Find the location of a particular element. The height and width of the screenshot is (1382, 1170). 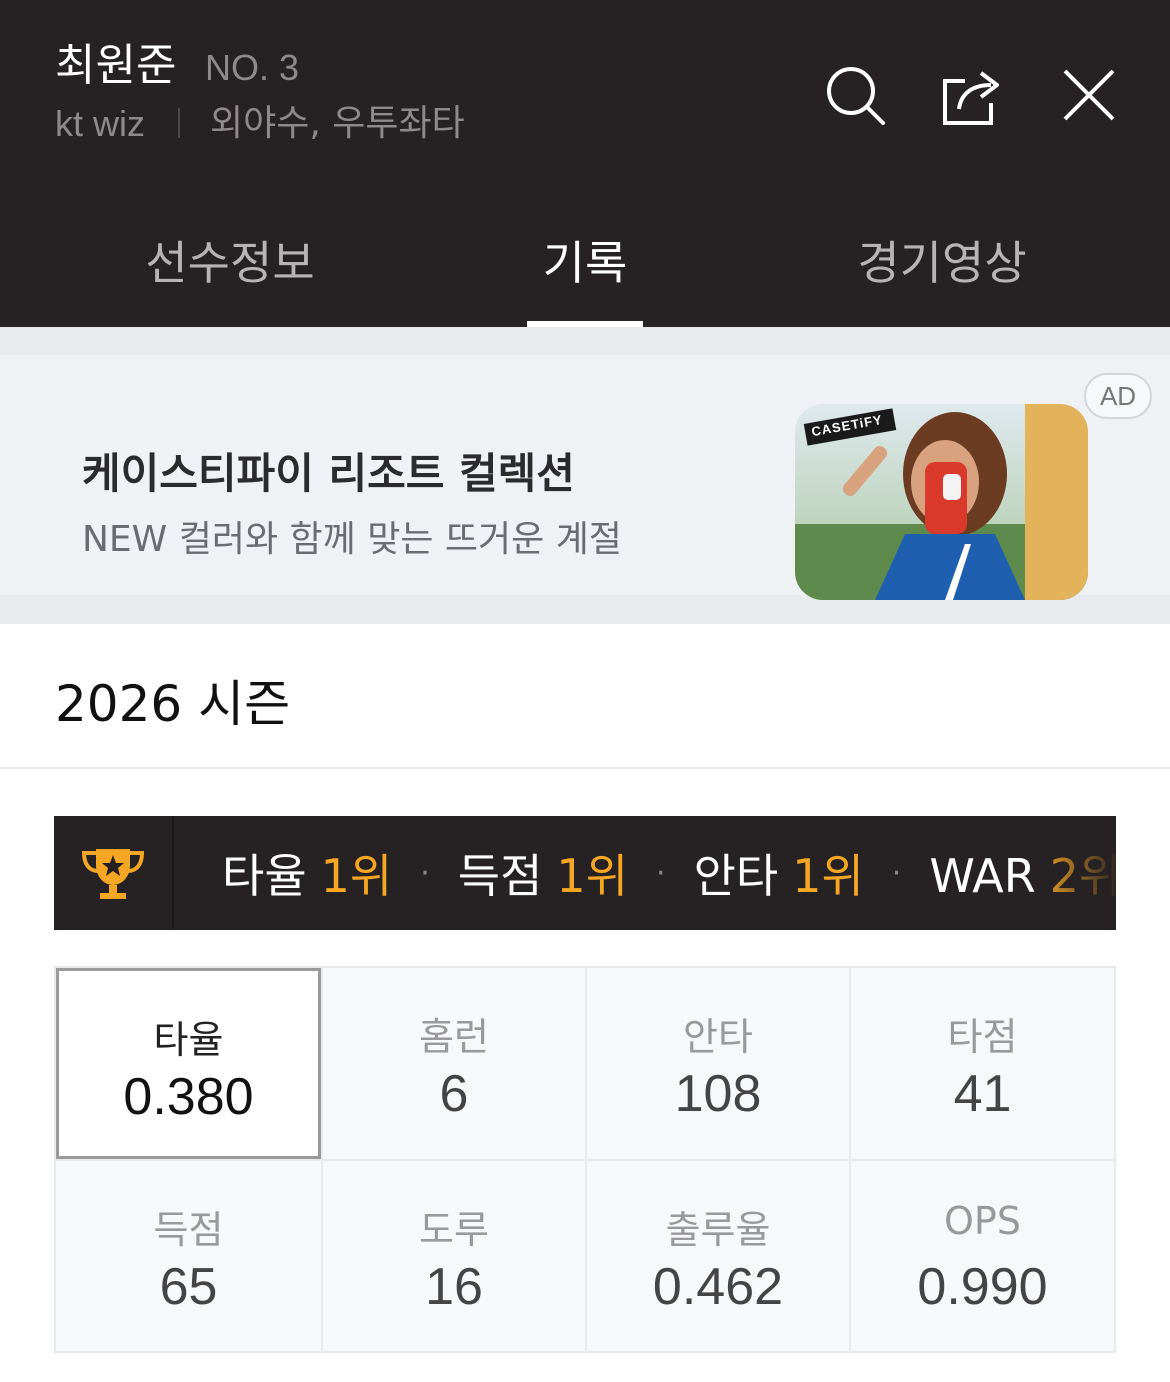

stat-value: 41 is located at coordinates (982, 1094).